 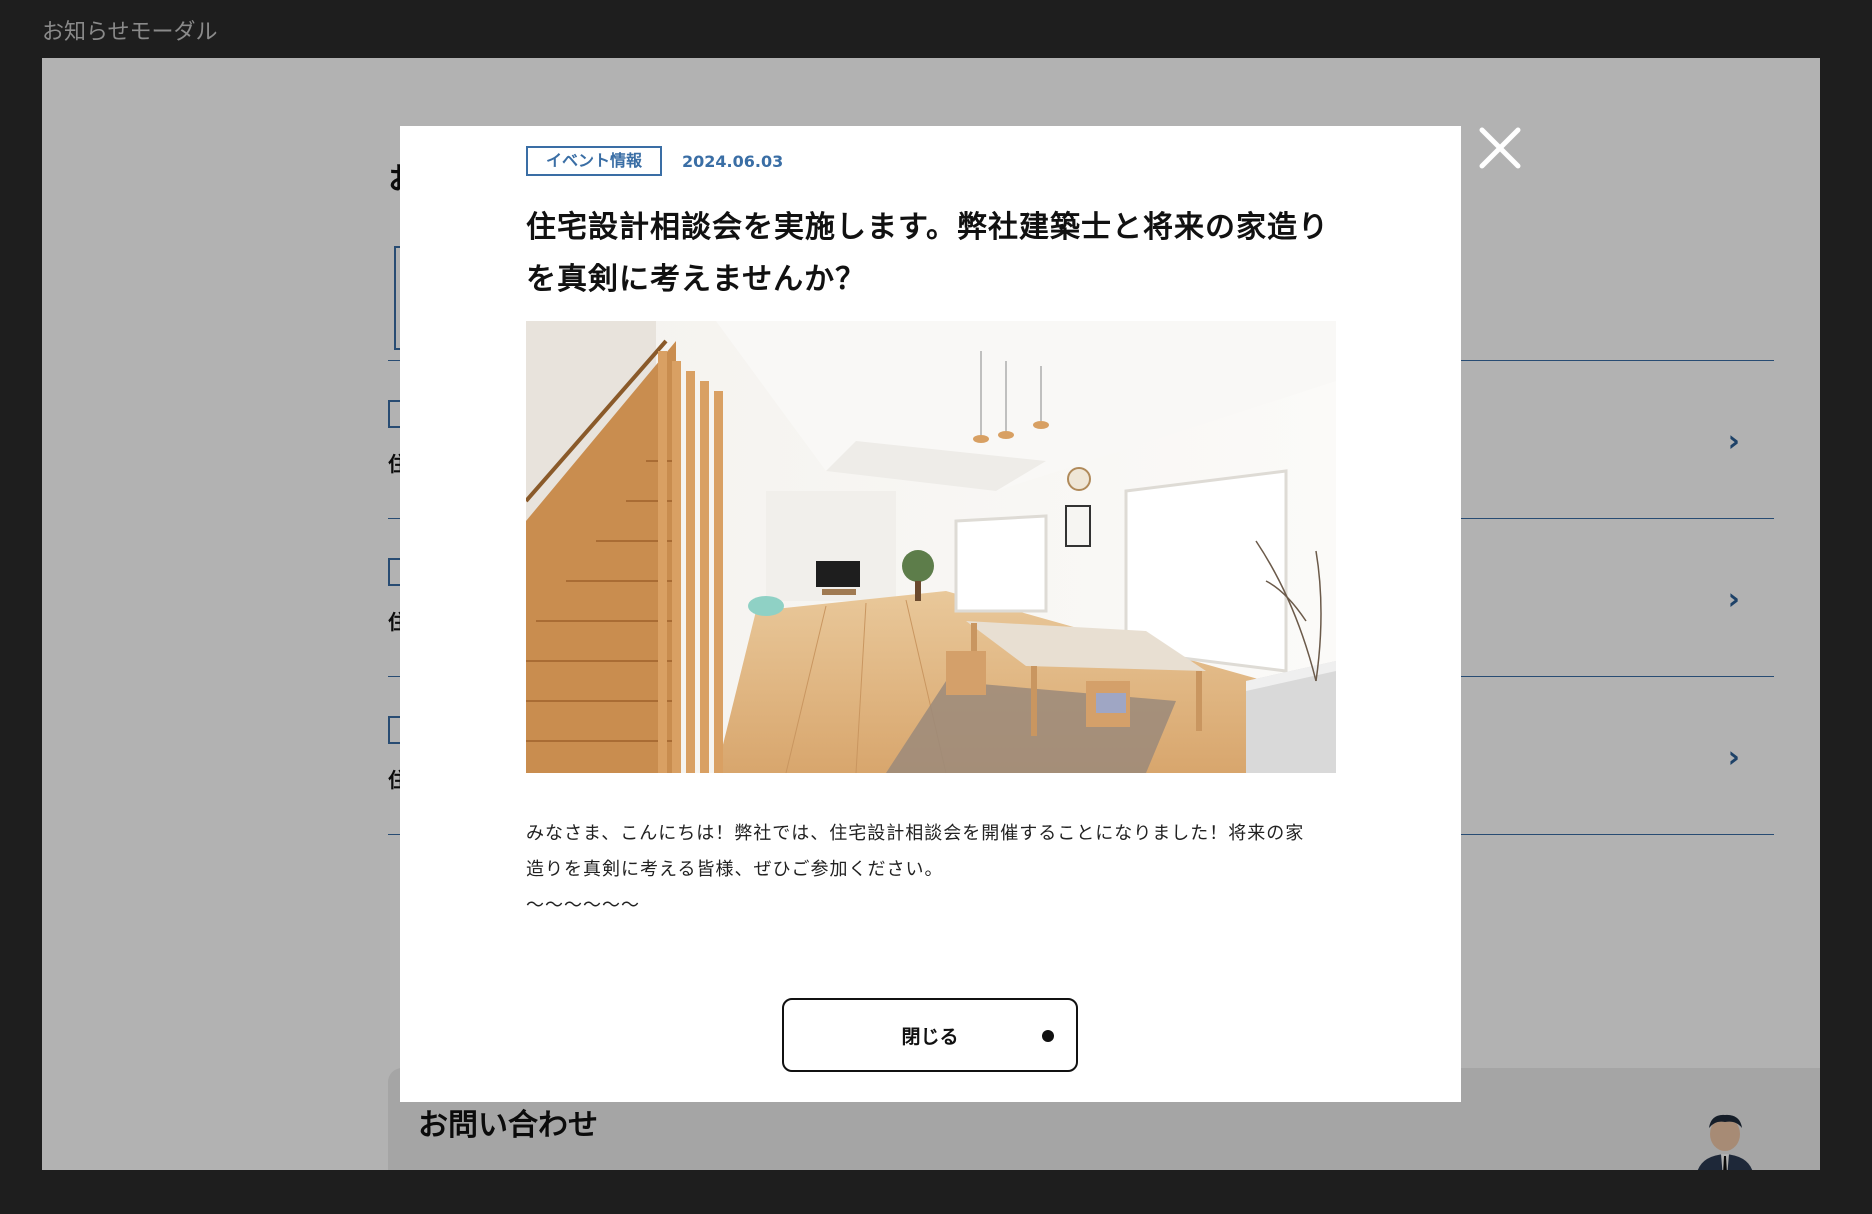 I want to click on close-button: 閉じる, so click(x=930, y=1035).